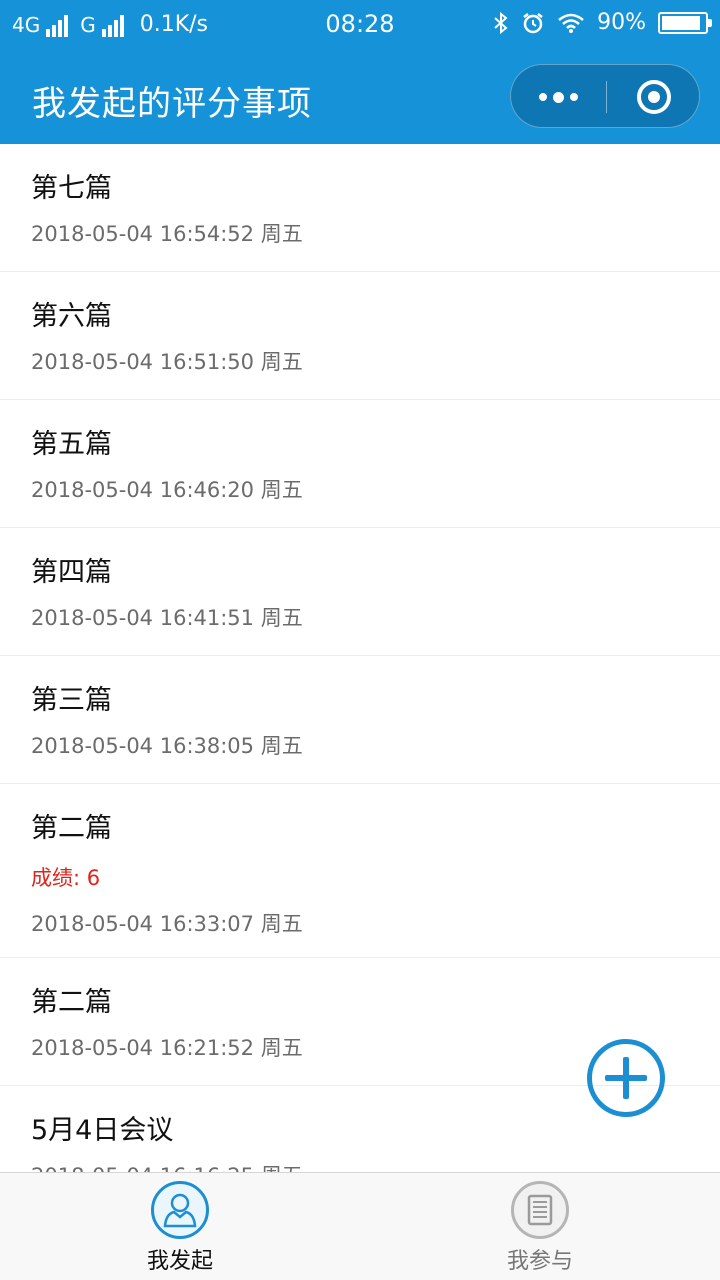 The image size is (720, 1280). Describe the element at coordinates (102, 1130) in the screenshot. I see `item-title: 5月4日会议` at that location.